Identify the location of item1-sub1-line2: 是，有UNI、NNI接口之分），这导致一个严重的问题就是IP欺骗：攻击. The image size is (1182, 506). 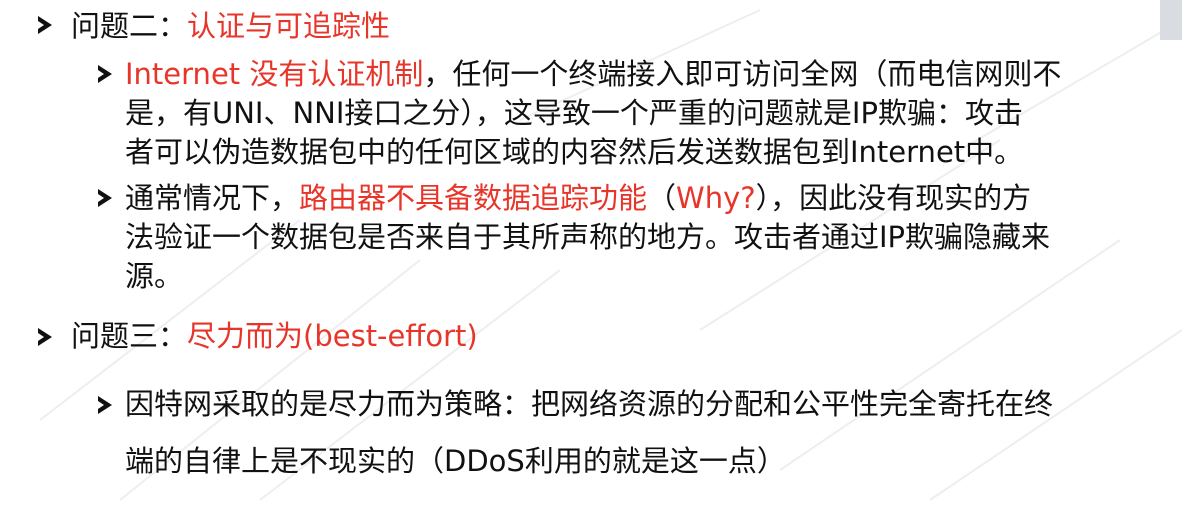
(574, 113).